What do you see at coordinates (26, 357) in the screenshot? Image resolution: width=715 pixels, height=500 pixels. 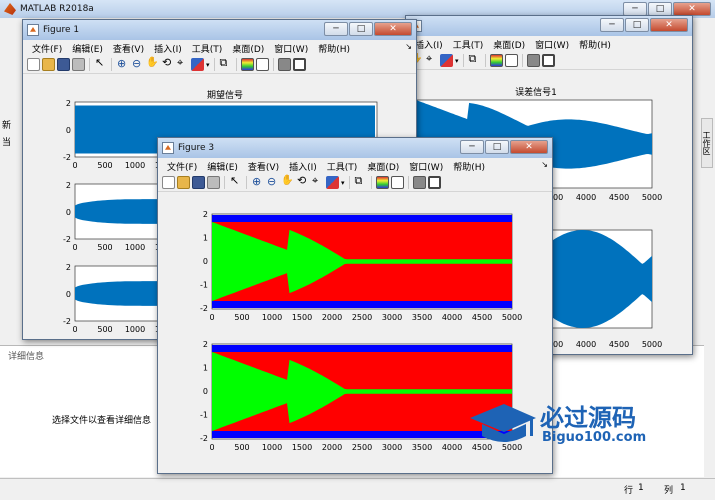 I see `details-title: 详细信息` at bounding box center [26, 357].